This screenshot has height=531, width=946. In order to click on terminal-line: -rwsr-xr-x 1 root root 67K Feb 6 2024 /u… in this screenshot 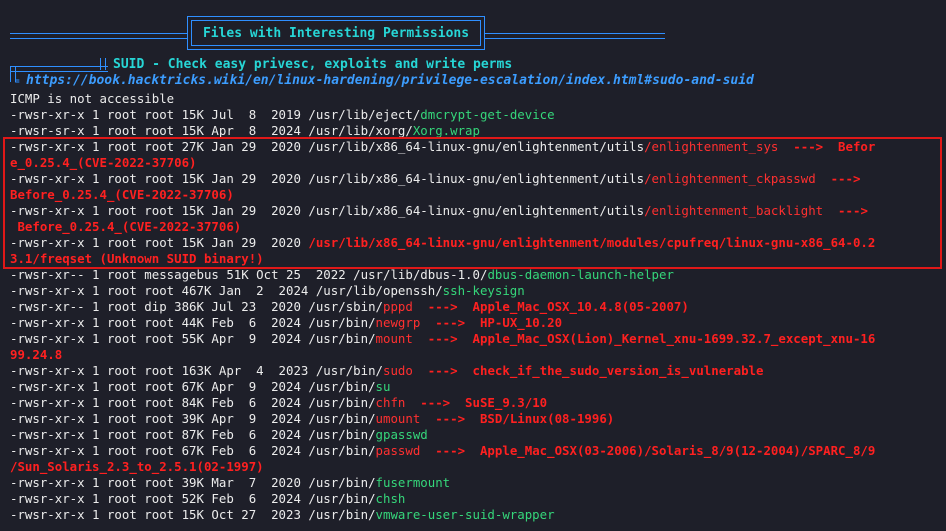, I will do `click(443, 450)`.